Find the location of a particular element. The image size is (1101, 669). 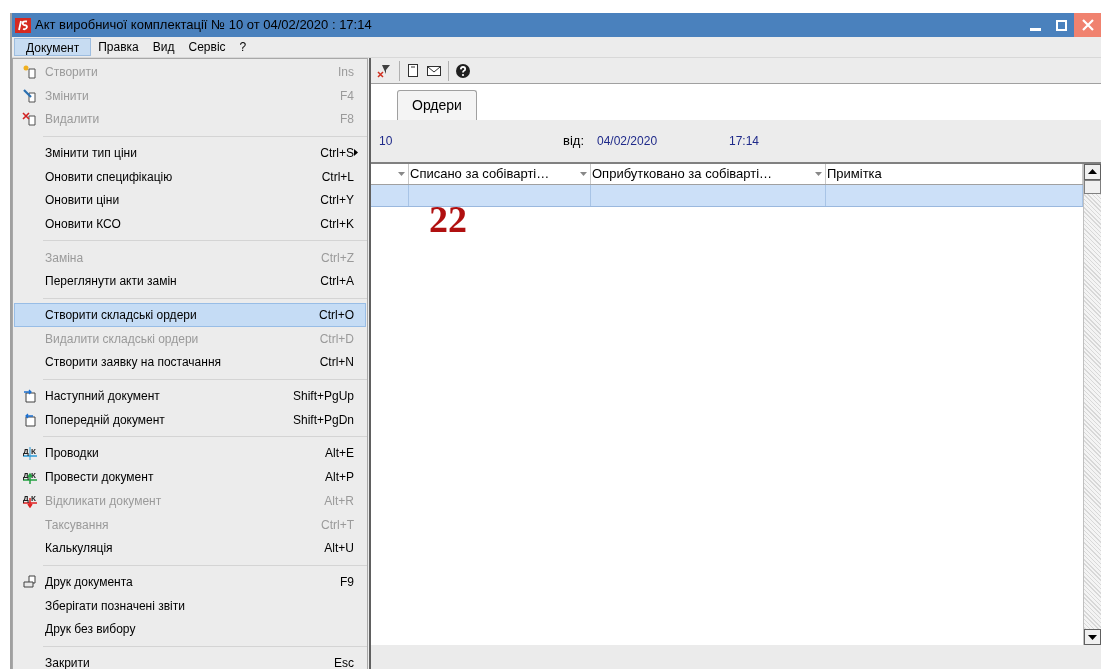

menu-item: Закрити Esc is located at coordinates (190, 660).